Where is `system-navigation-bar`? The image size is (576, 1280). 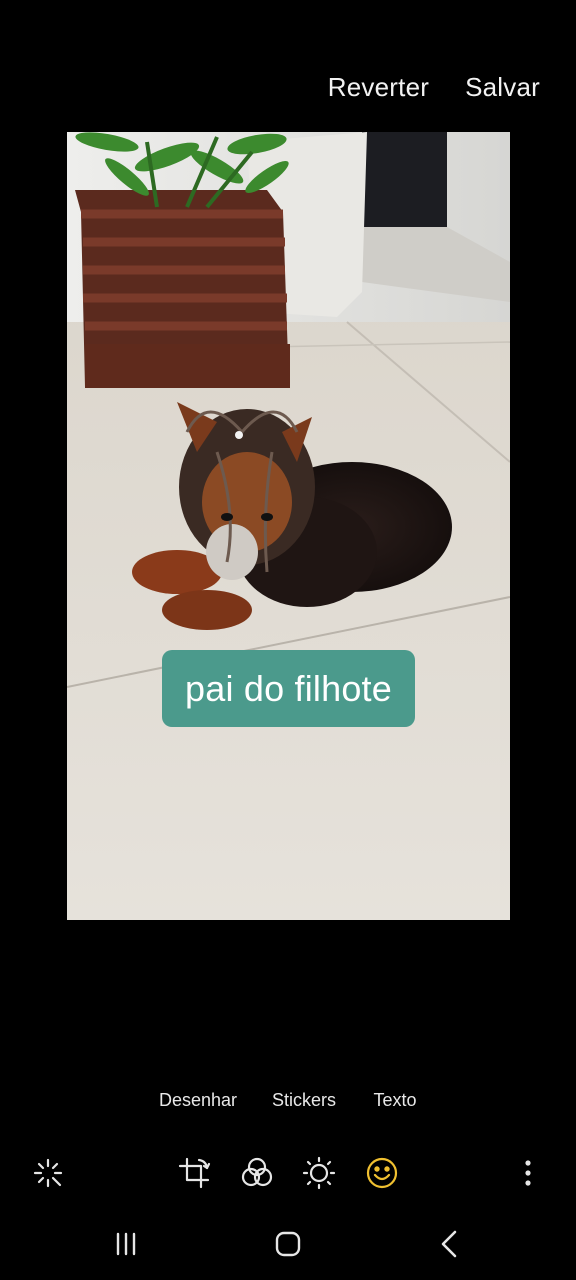
system-navigation-bar is located at coordinates (288, 1244).